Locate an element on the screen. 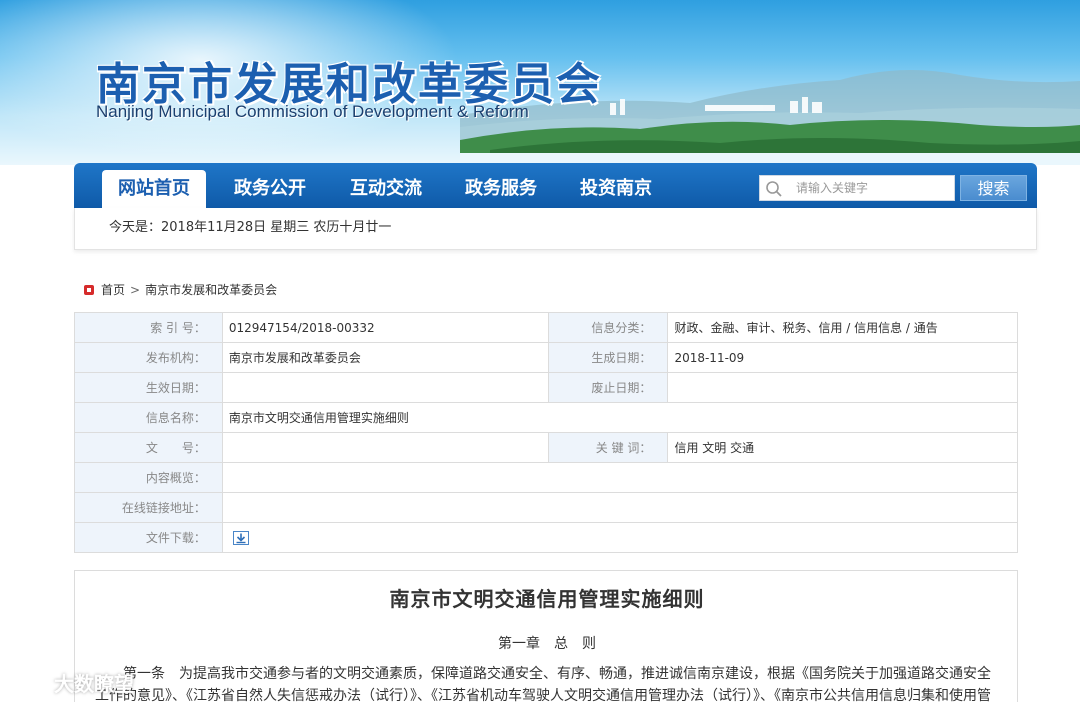 Image resolution: width=1080 pixels, height=702 pixels. table-row: 发布机构： 南京市发展和改革委员会 生成日期： 2018-11-09 is located at coordinates (546, 357).